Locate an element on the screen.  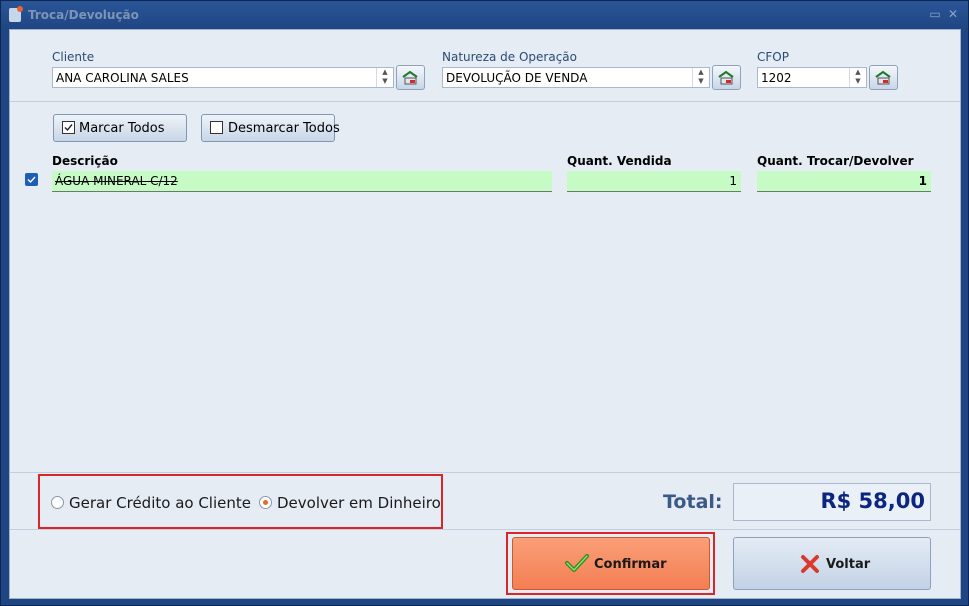
voltar-button: Voltar is located at coordinates (832, 563).